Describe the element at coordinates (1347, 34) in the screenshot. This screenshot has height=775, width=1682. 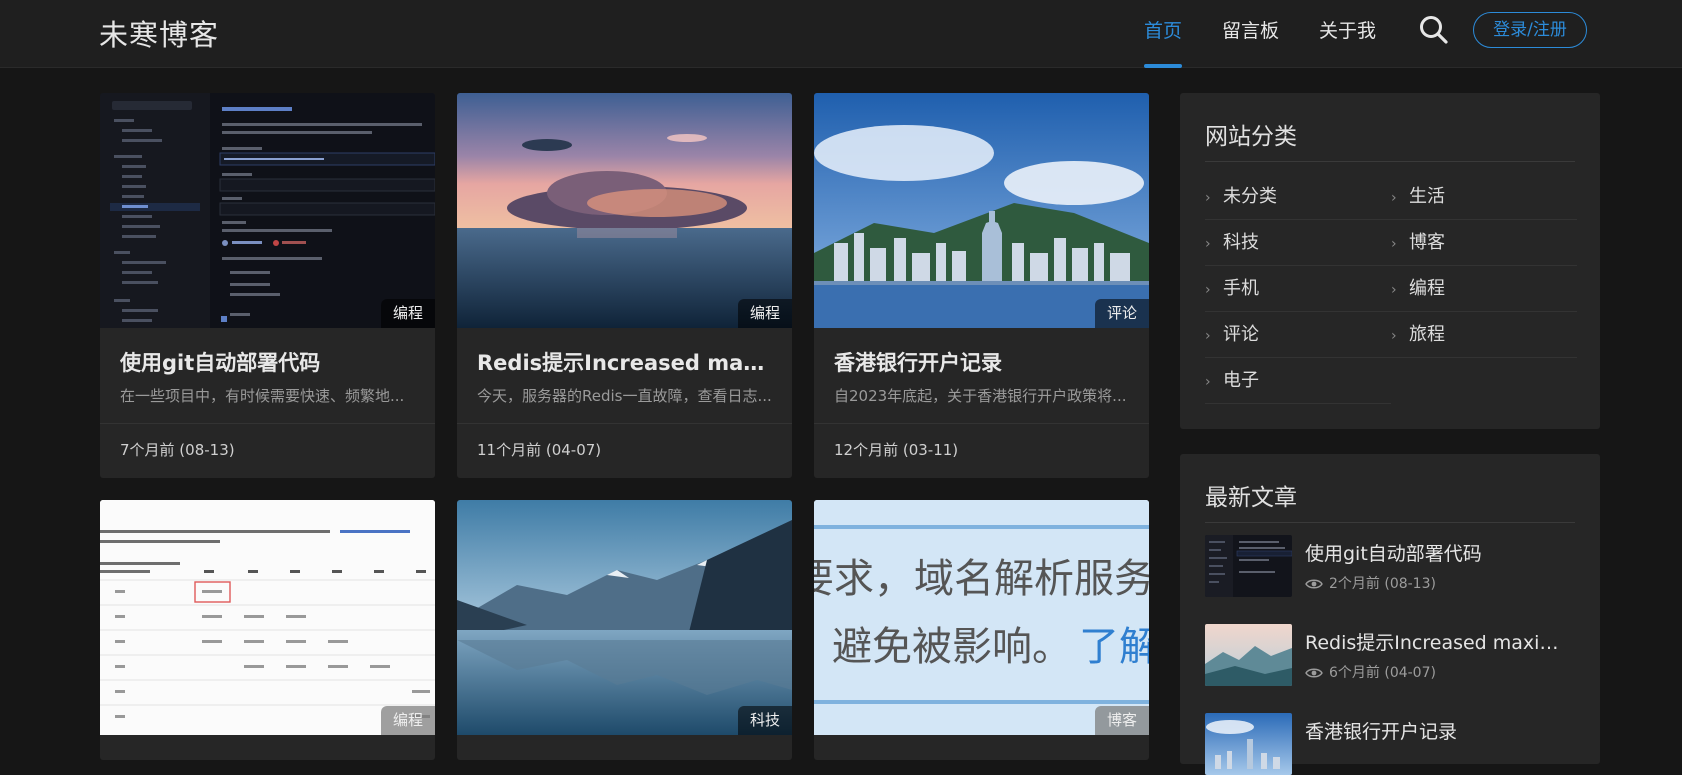
I see `nav-about: 关于我` at that location.